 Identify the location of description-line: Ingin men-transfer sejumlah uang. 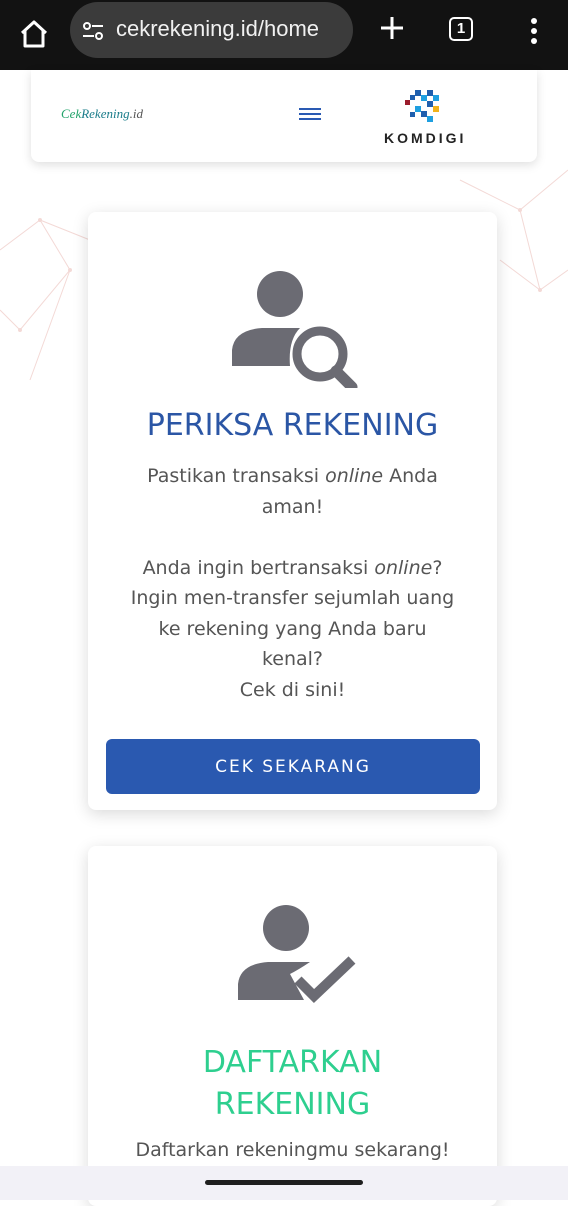
(292, 598).